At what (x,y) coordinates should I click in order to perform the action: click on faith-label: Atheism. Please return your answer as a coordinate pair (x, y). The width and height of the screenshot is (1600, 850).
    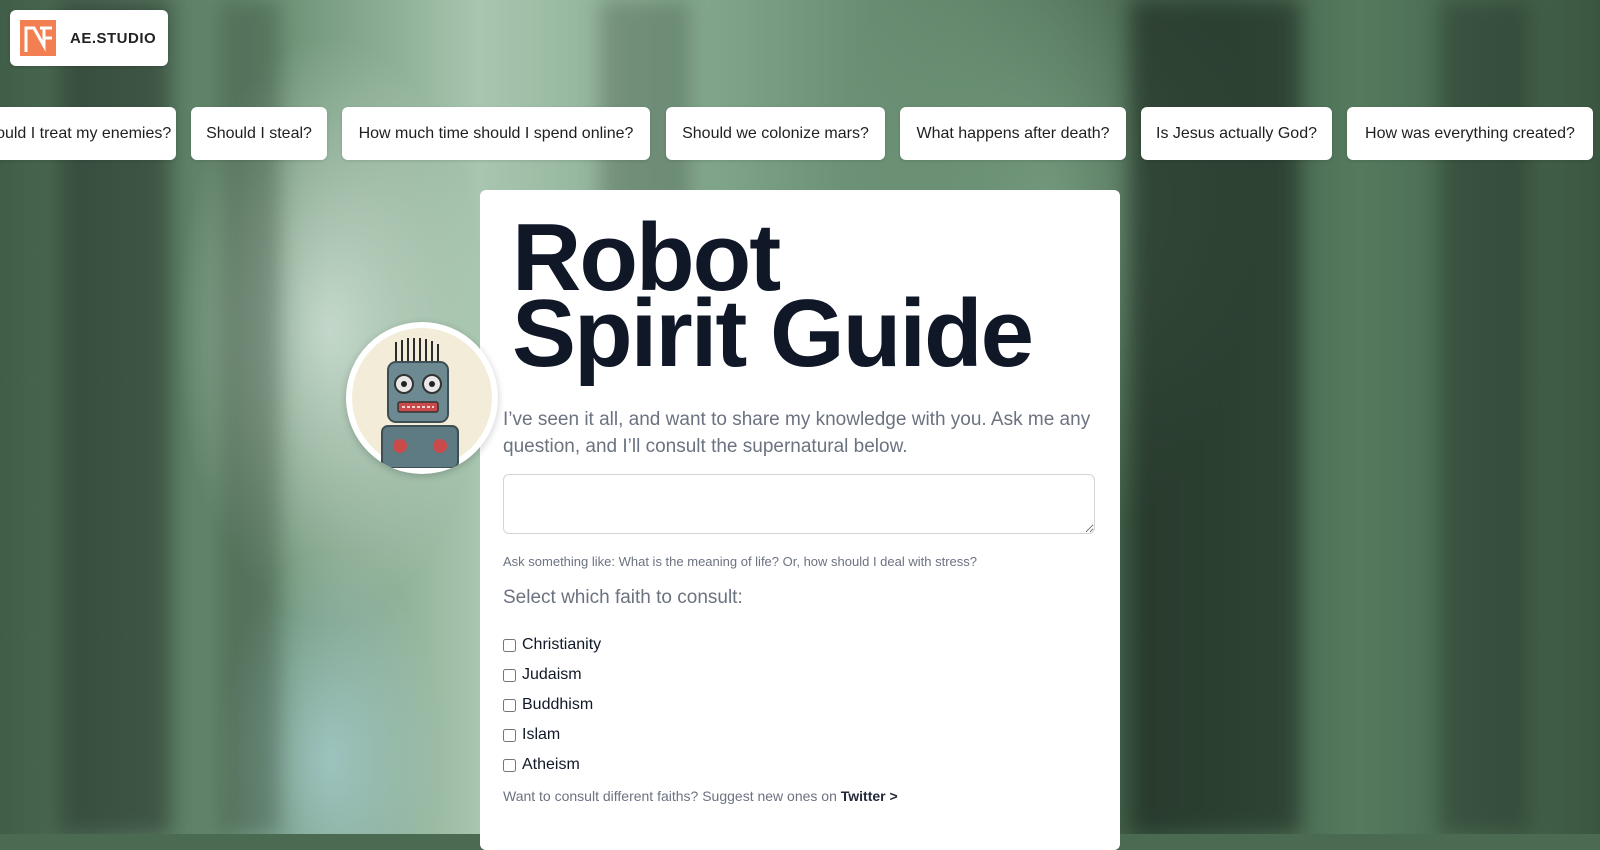
    Looking at the image, I should click on (551, 764).